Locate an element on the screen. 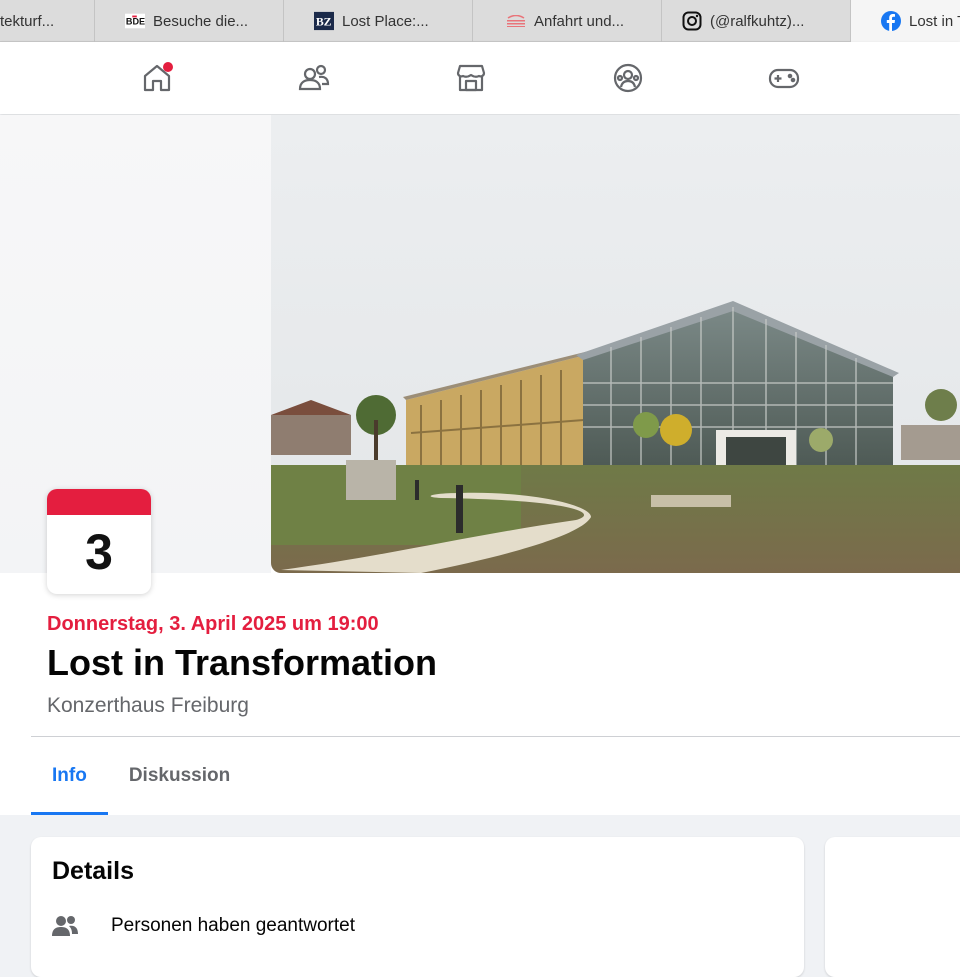  calendar-day: 3 is located at coordinates (99, 552).